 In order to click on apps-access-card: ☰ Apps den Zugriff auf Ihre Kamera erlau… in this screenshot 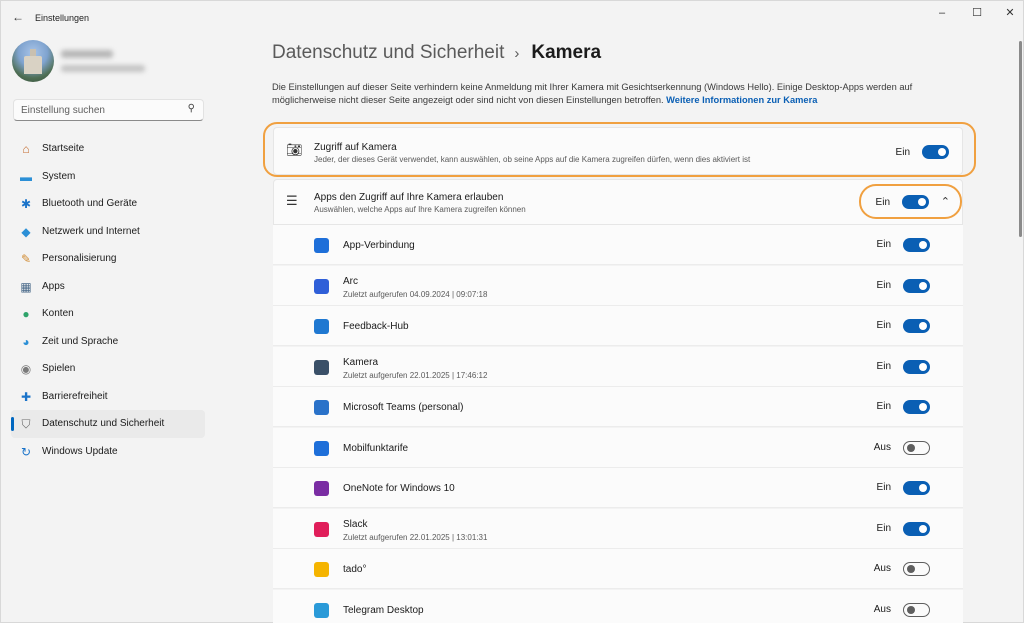, I will do `click(618, 202)`.